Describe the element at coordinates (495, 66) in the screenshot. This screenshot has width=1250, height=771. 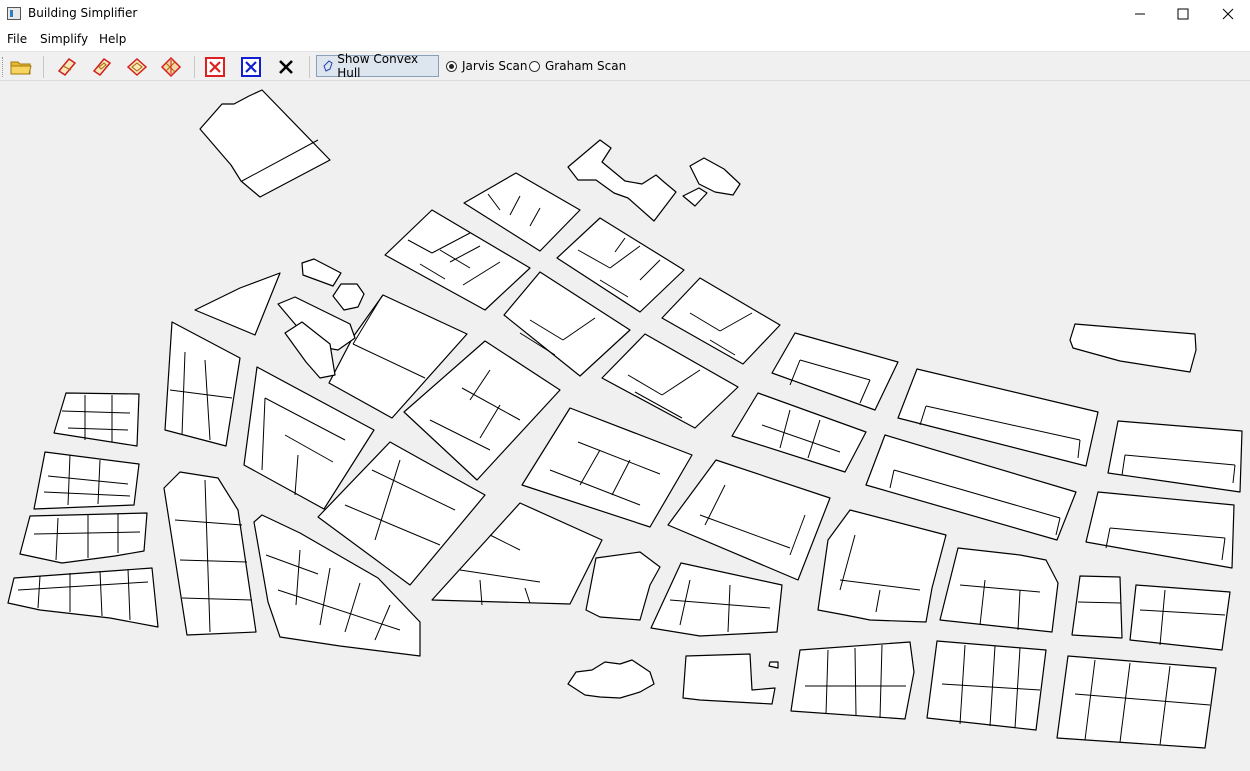
I see `jarvis-scan-label: Jarvis Scan` at that location.